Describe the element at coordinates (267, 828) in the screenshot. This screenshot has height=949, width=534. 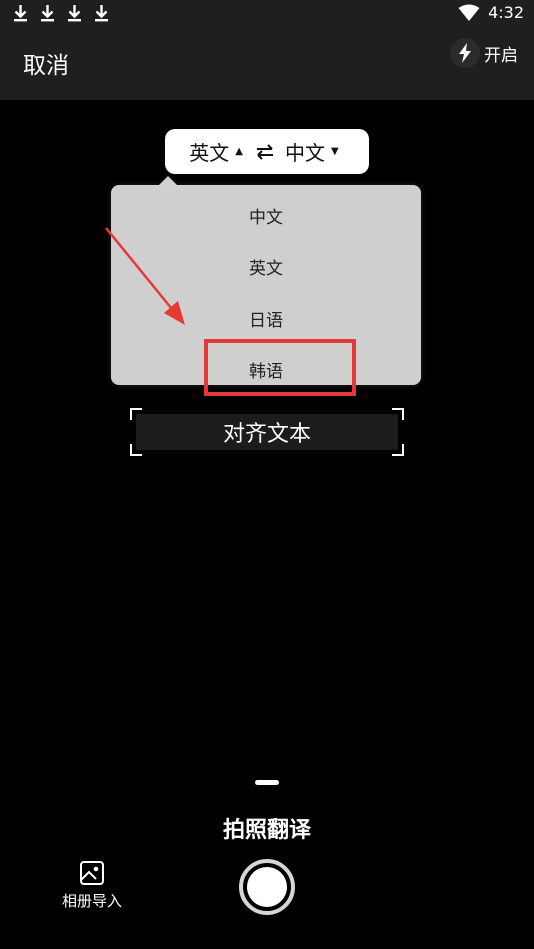
I see `mode-label: 拍照翻译` at that location.